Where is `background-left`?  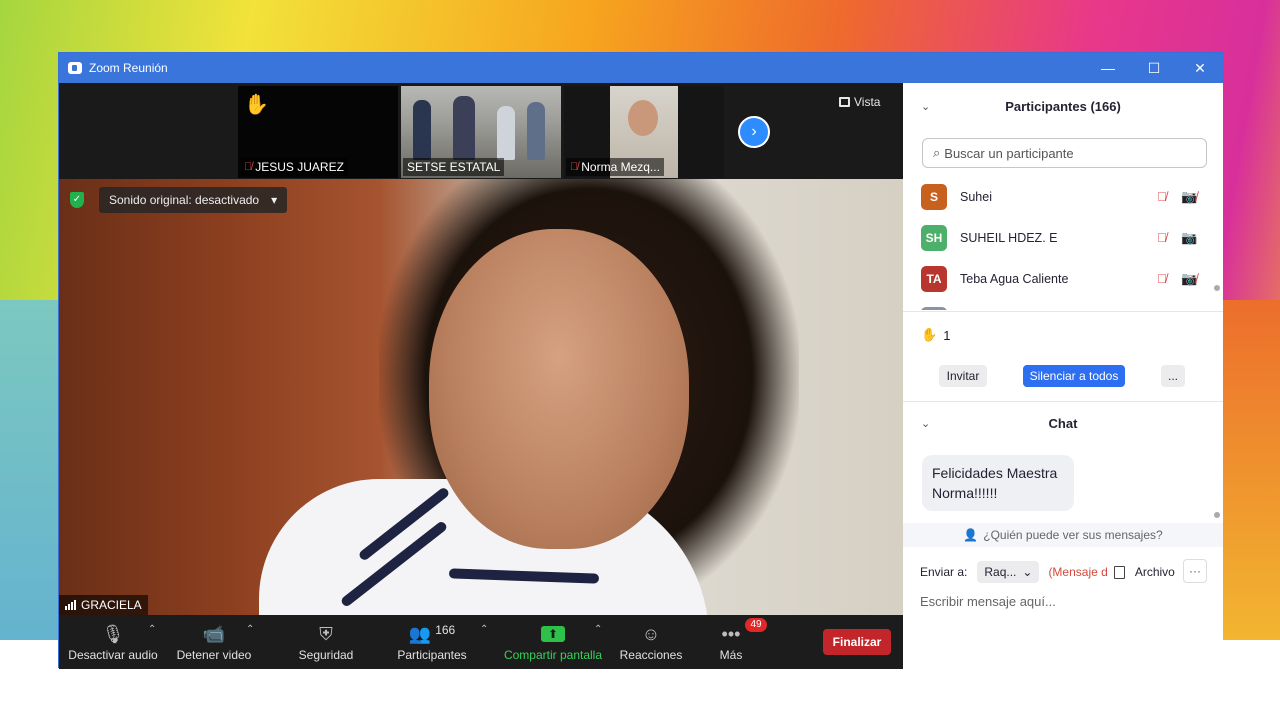
background-left is located at coordinates (29, 470).